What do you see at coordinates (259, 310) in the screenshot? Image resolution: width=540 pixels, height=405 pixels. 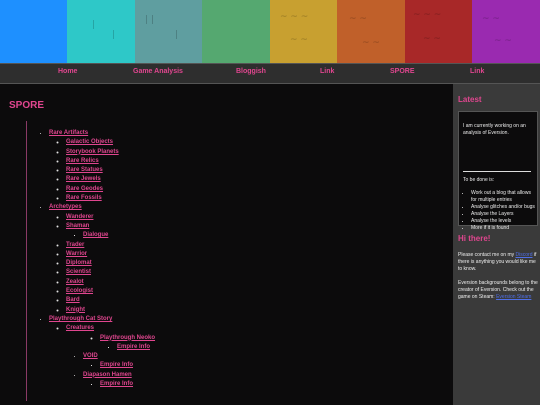 I see `list-item: Knight` at bounding box center [259, 310].